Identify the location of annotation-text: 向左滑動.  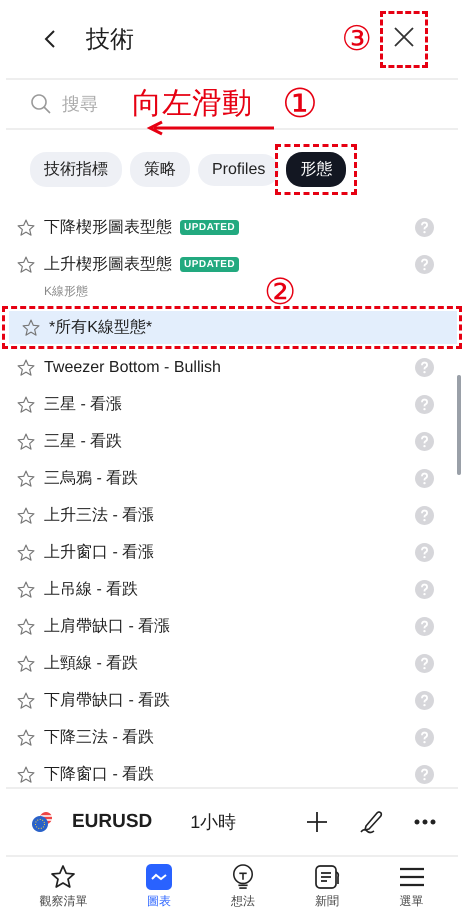
(192, 104).